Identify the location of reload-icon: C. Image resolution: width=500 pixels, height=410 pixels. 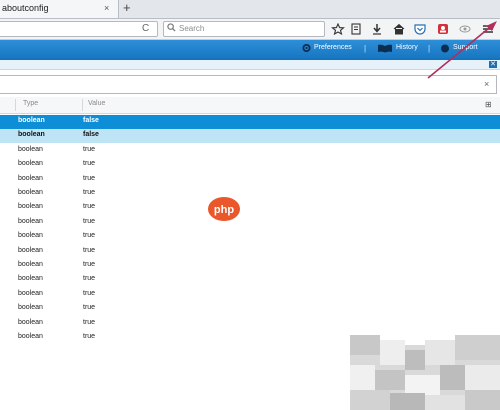
(145, 28).